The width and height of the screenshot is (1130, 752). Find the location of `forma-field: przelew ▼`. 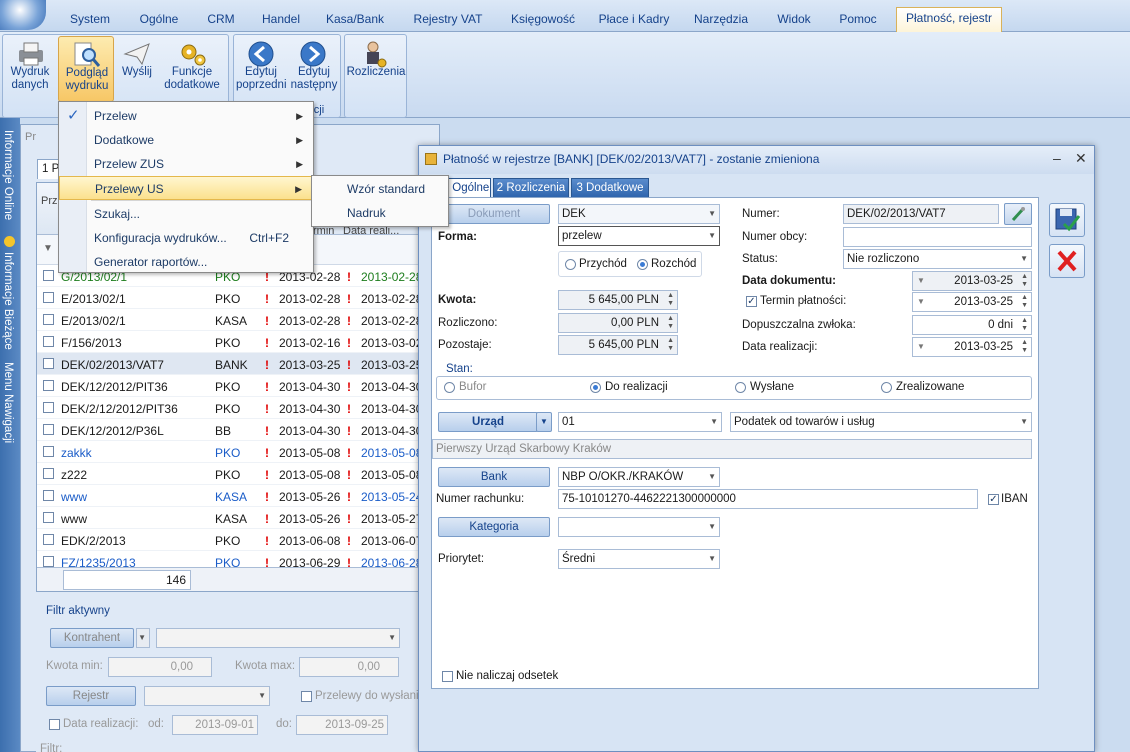

forma-field: przelew ▼ is located at coordinates (639, 236).